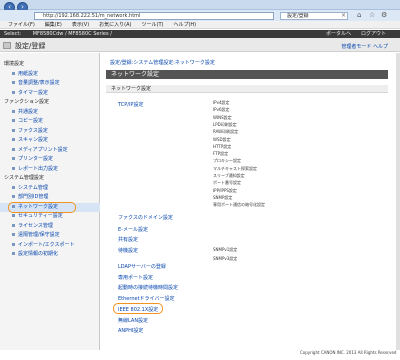 The height and width of the screenshot is (360, 400). I want to click on admin-help-links: 管理者モード ヘルプ, so click(364, 46).